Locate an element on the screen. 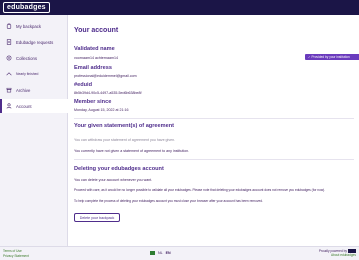 Image resolution: width=359 pixels, height=260 pixels. terms-of-use-link: Terms of Use is located at coordinates (12, 251).